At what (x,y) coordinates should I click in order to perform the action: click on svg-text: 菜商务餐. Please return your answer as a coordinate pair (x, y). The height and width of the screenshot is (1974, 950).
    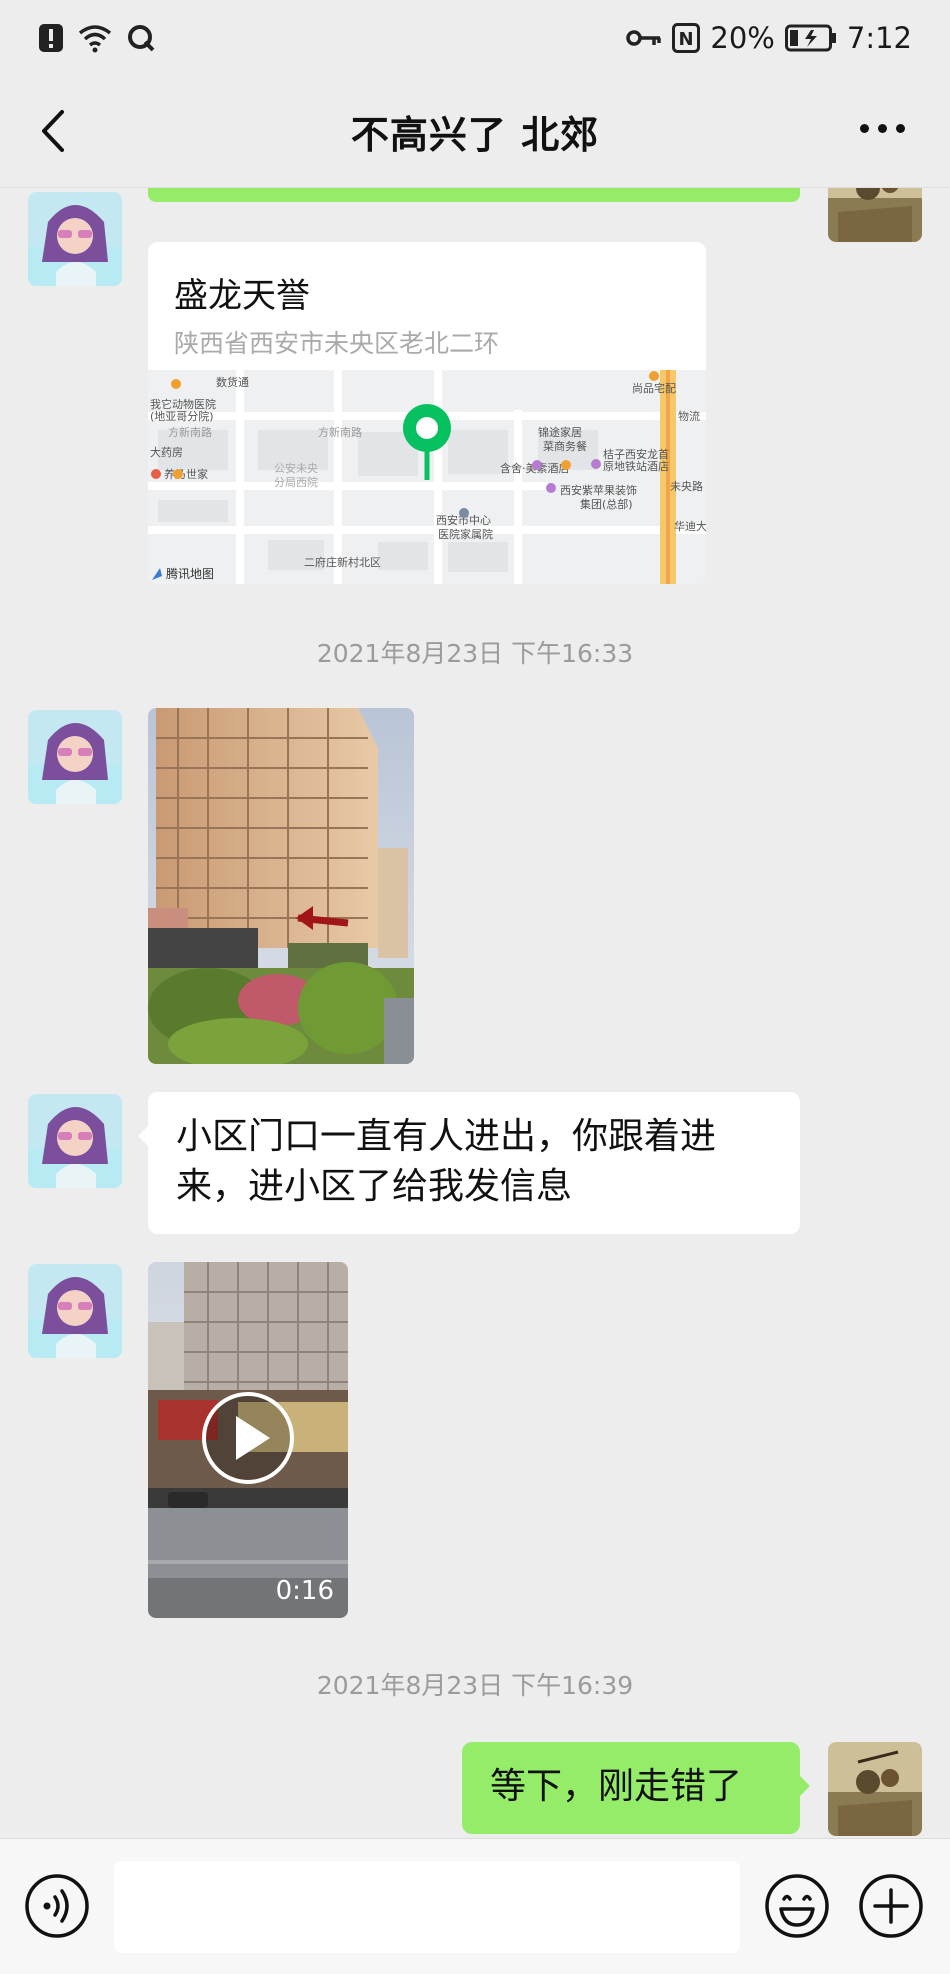
    Looking at the image, I should click on (565, 446).